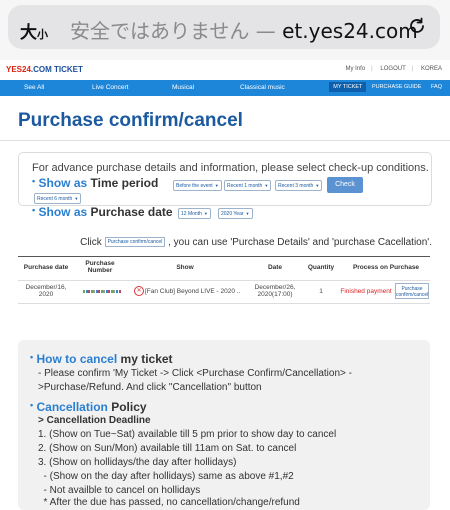 The image size is (450, 510). I want to click on how-to-cancel-heading: • How to cancel my ticket, so click(101, 359).